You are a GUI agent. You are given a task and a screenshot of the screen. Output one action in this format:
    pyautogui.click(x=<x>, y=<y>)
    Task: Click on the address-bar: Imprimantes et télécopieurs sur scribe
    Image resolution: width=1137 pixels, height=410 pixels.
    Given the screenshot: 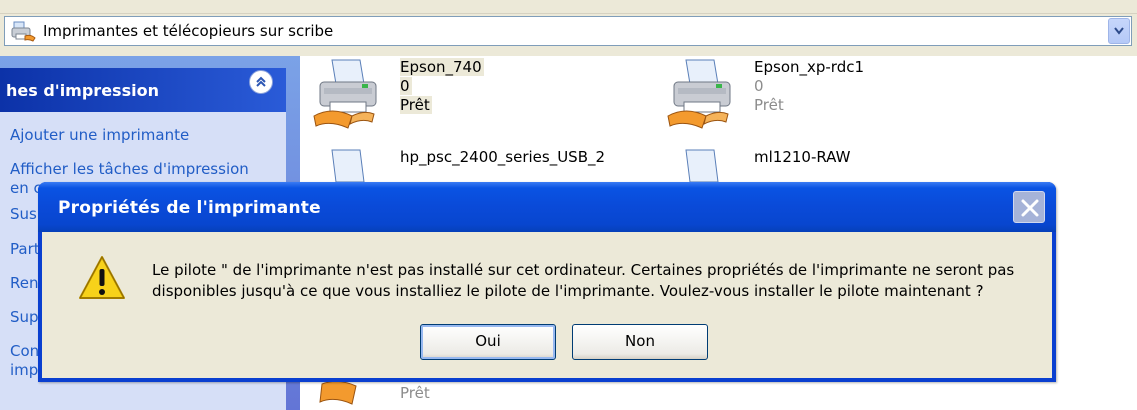 What is the action you would take?
    pyautogui.click(x=568, y=28)
    